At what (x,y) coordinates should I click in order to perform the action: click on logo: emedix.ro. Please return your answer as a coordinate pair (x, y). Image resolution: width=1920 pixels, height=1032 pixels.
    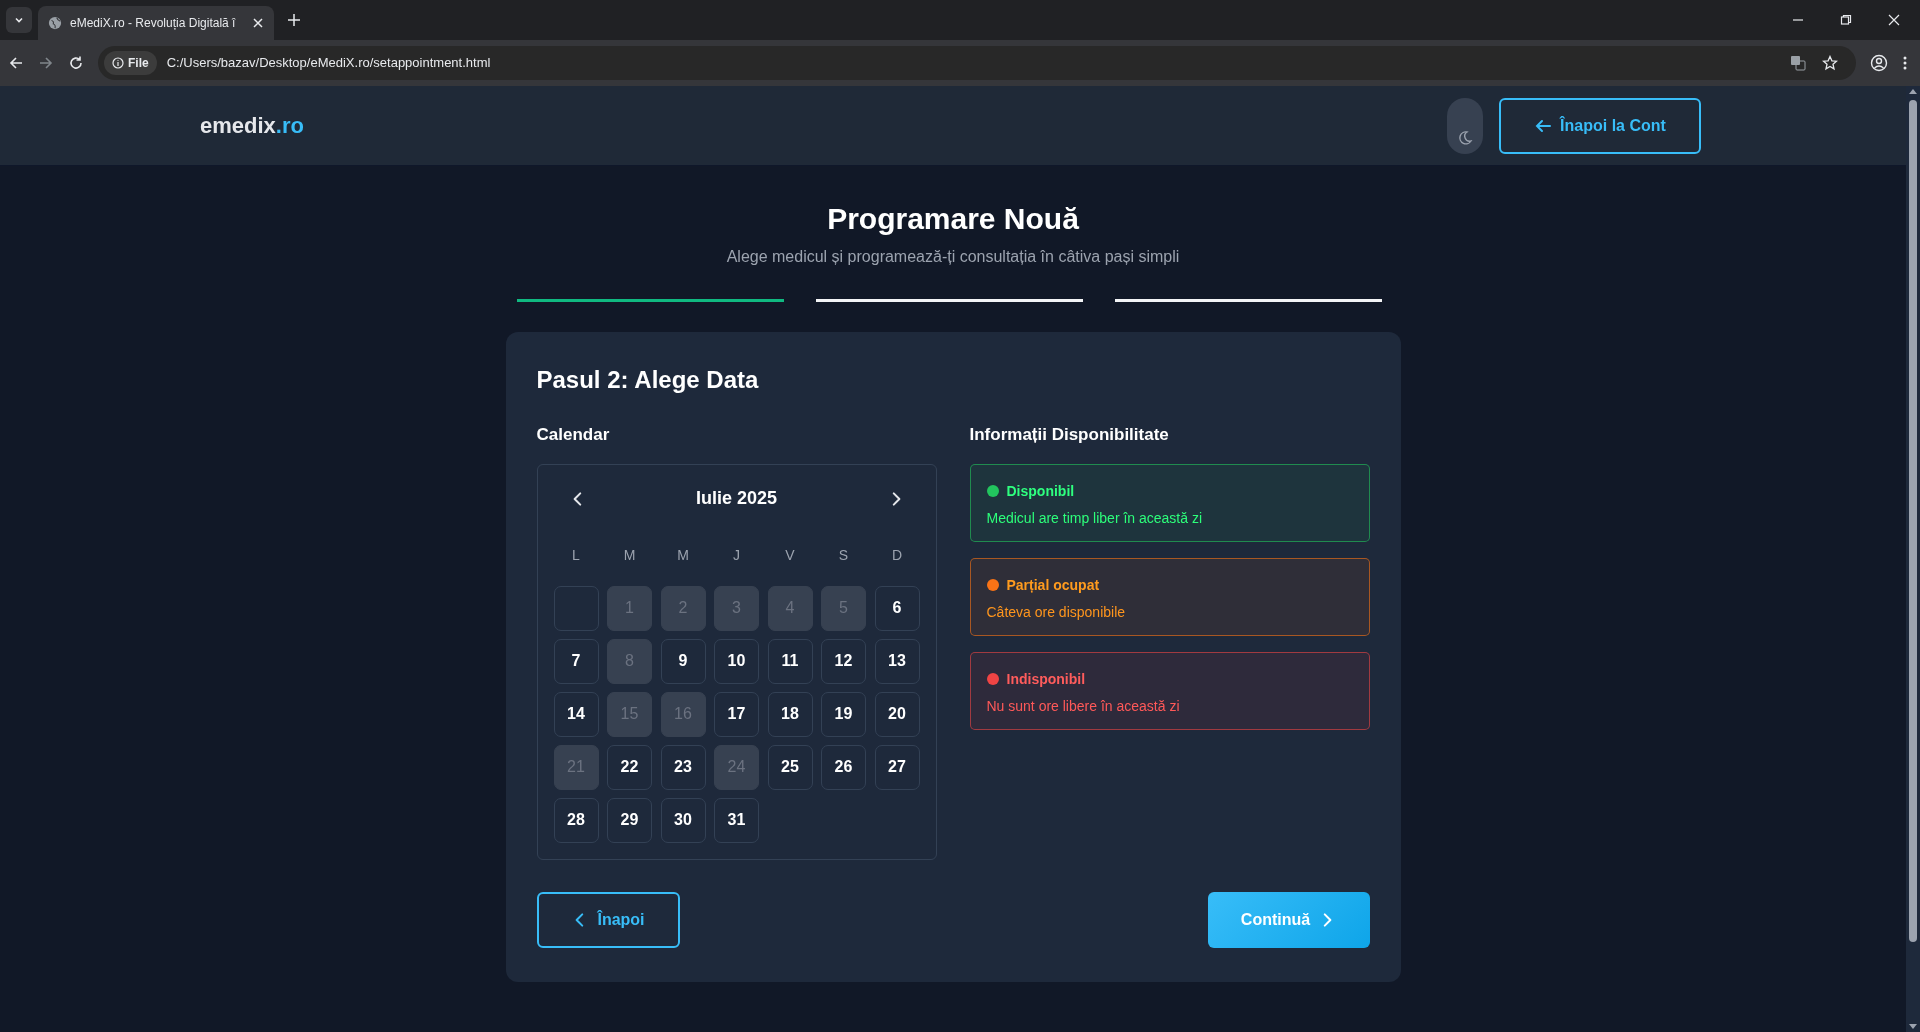
    Looking at the image, I should click on (252, 125).